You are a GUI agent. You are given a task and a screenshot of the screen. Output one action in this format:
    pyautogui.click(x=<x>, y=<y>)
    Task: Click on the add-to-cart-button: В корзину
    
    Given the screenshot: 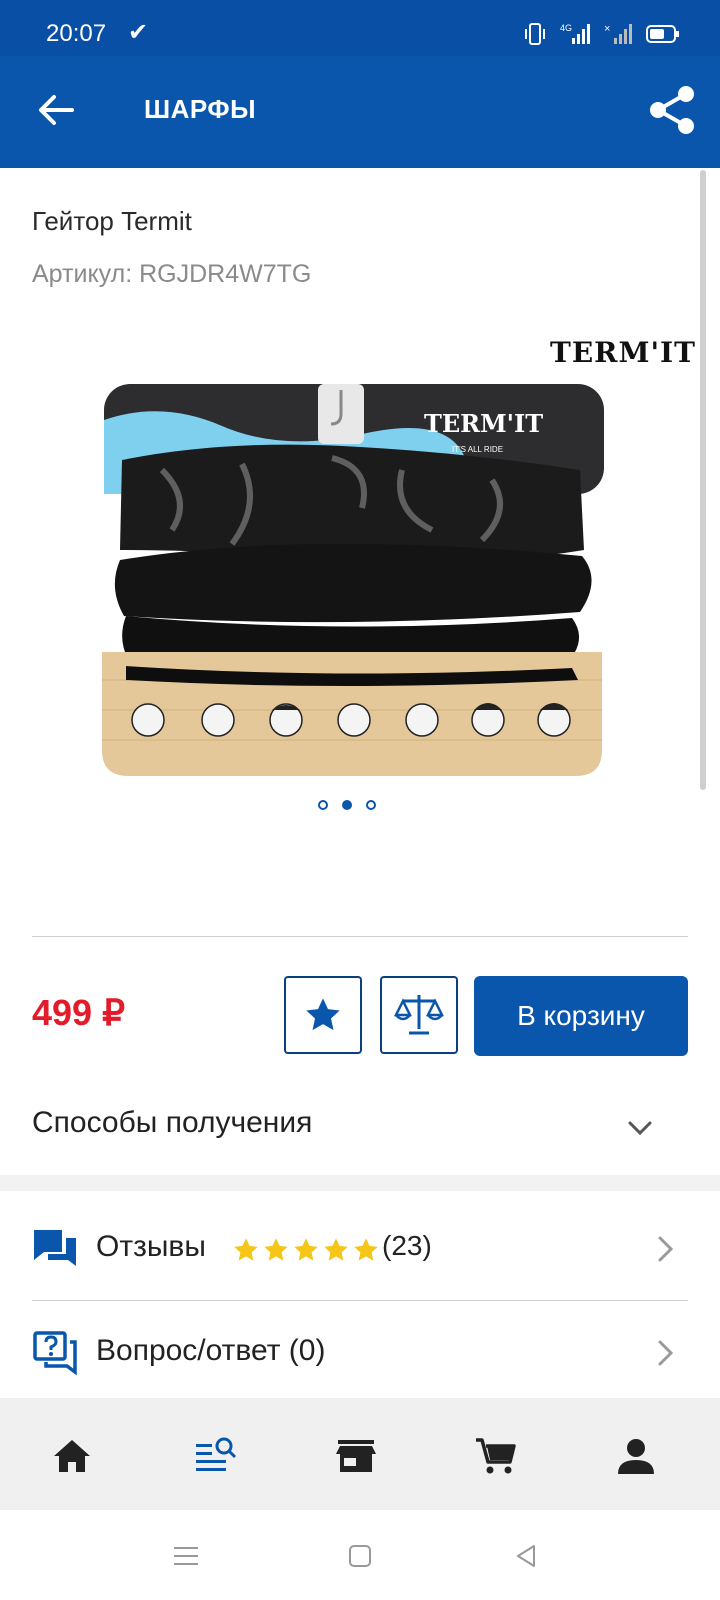 What is the action you would take?
    pyautogui.click(x=581, y=1016)
    